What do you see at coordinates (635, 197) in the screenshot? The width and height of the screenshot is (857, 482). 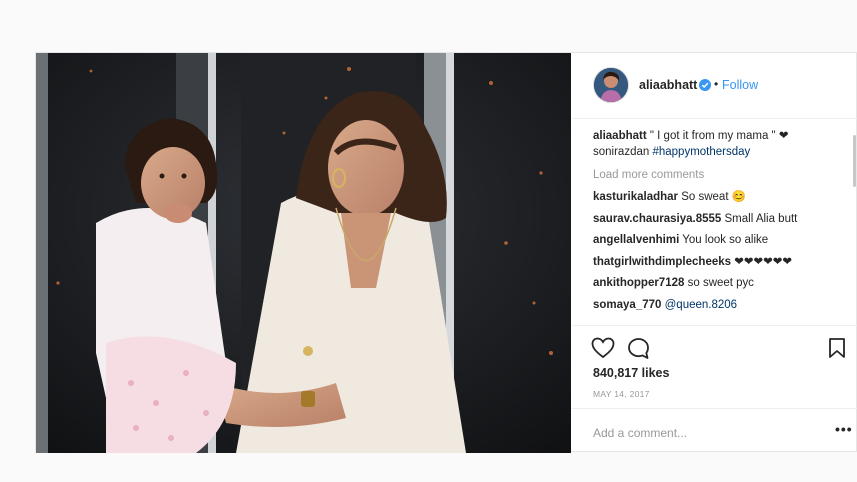 I see `comment-username: kasturikaladhar` at bounding box center [635, 197].